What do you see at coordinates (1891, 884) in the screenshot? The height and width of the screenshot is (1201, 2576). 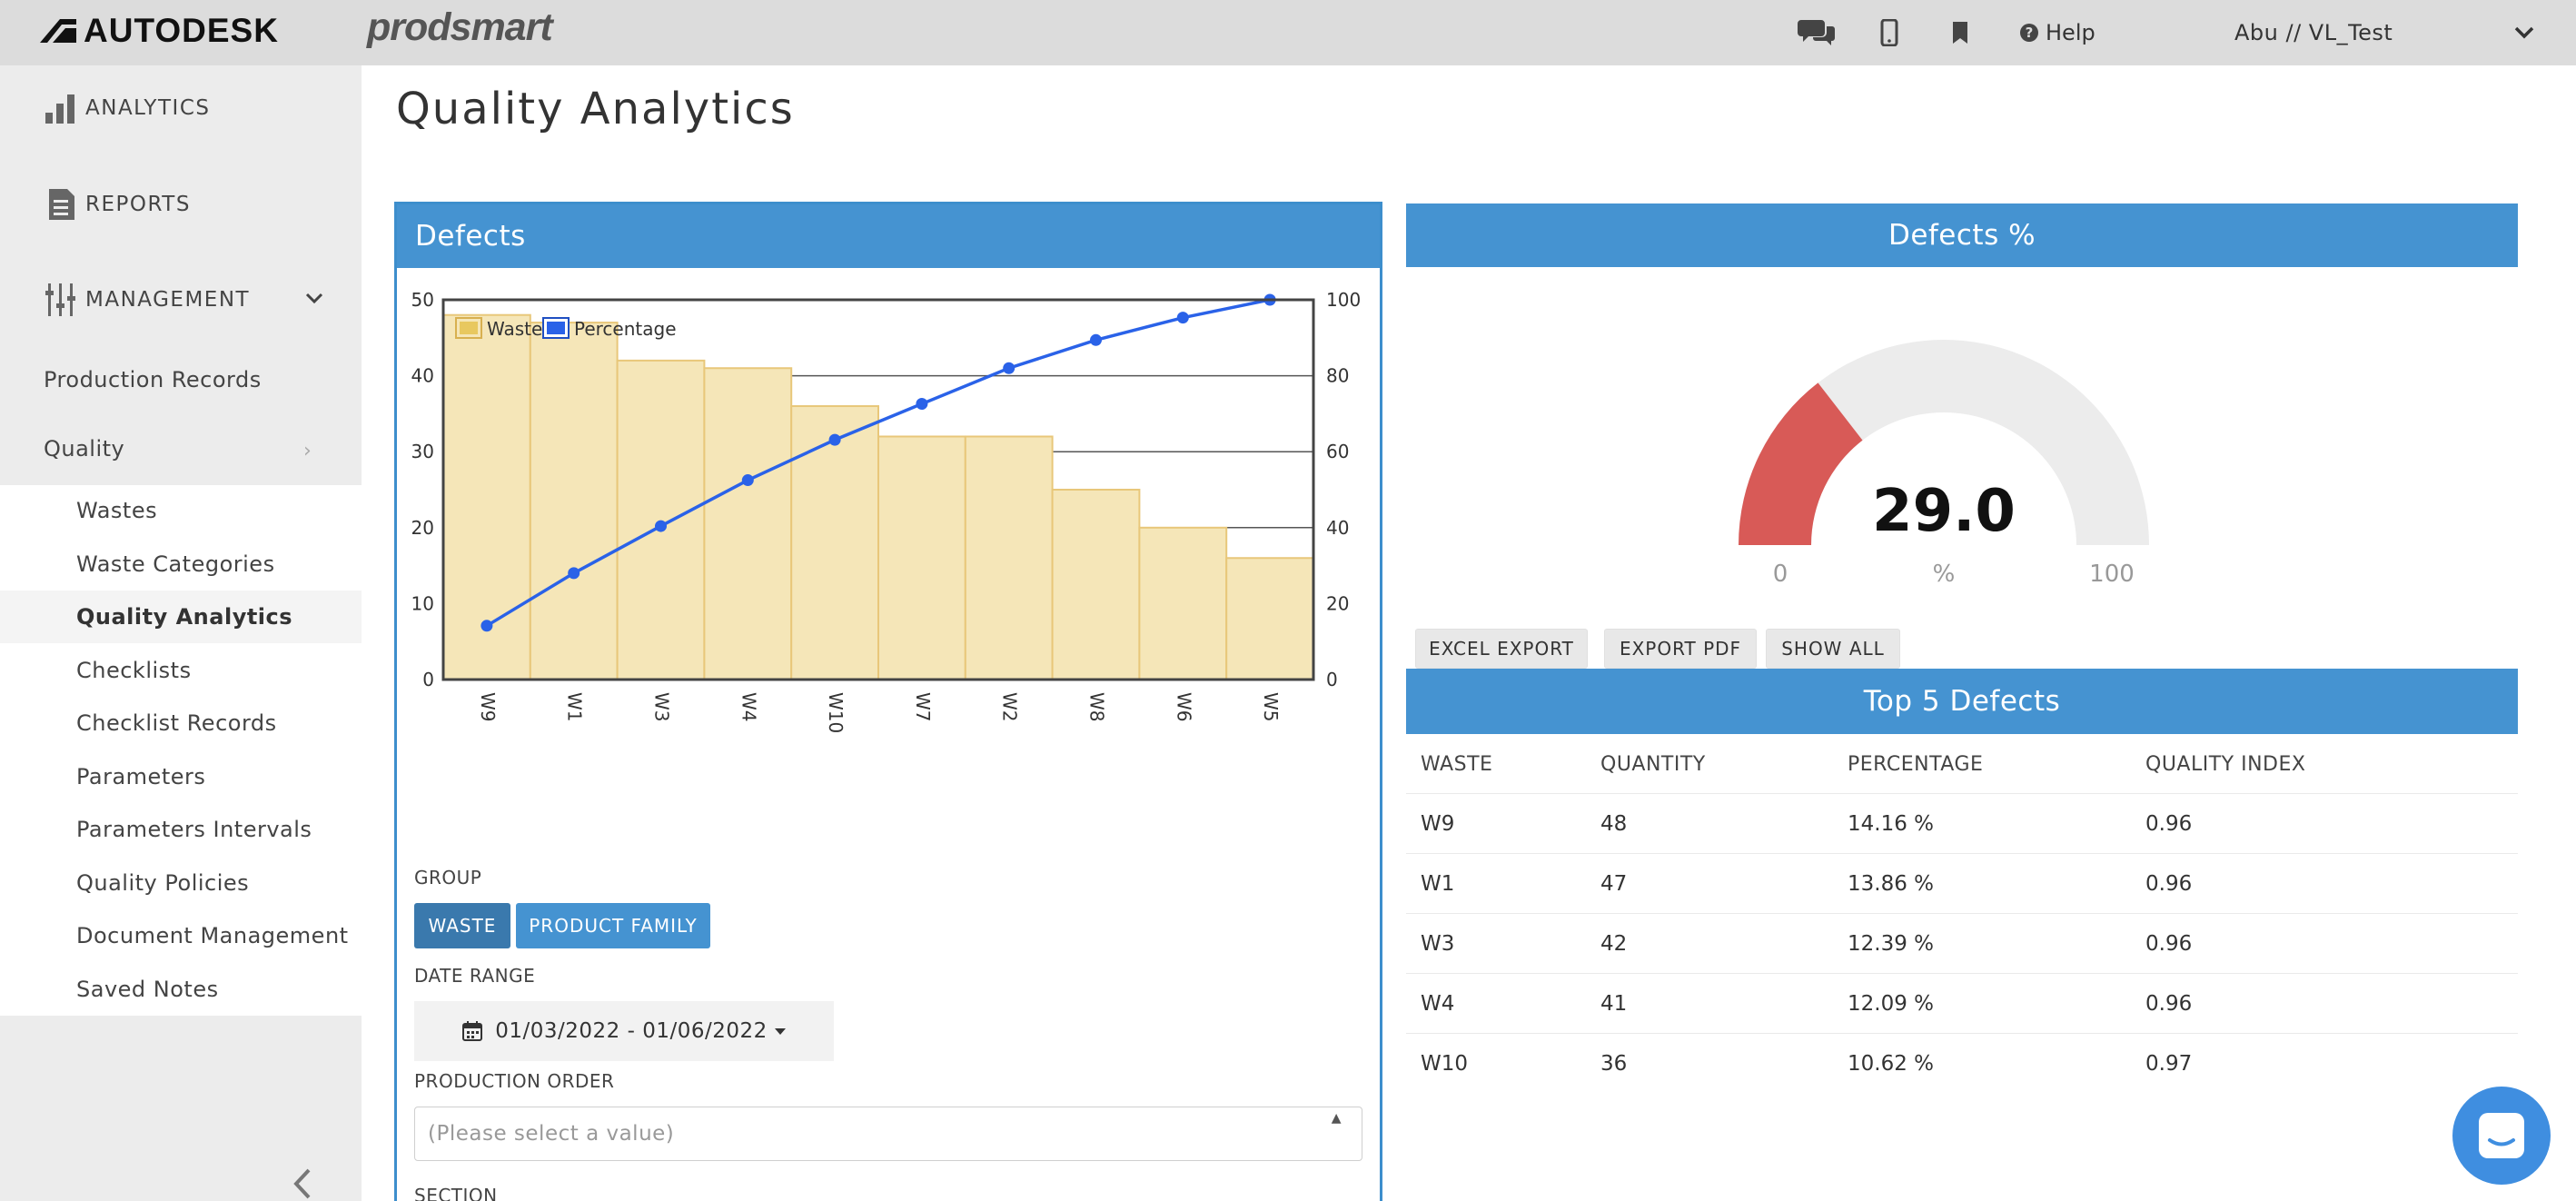 I see `cell-percentage: 13.86 %` at bounding box center [1891, 884].